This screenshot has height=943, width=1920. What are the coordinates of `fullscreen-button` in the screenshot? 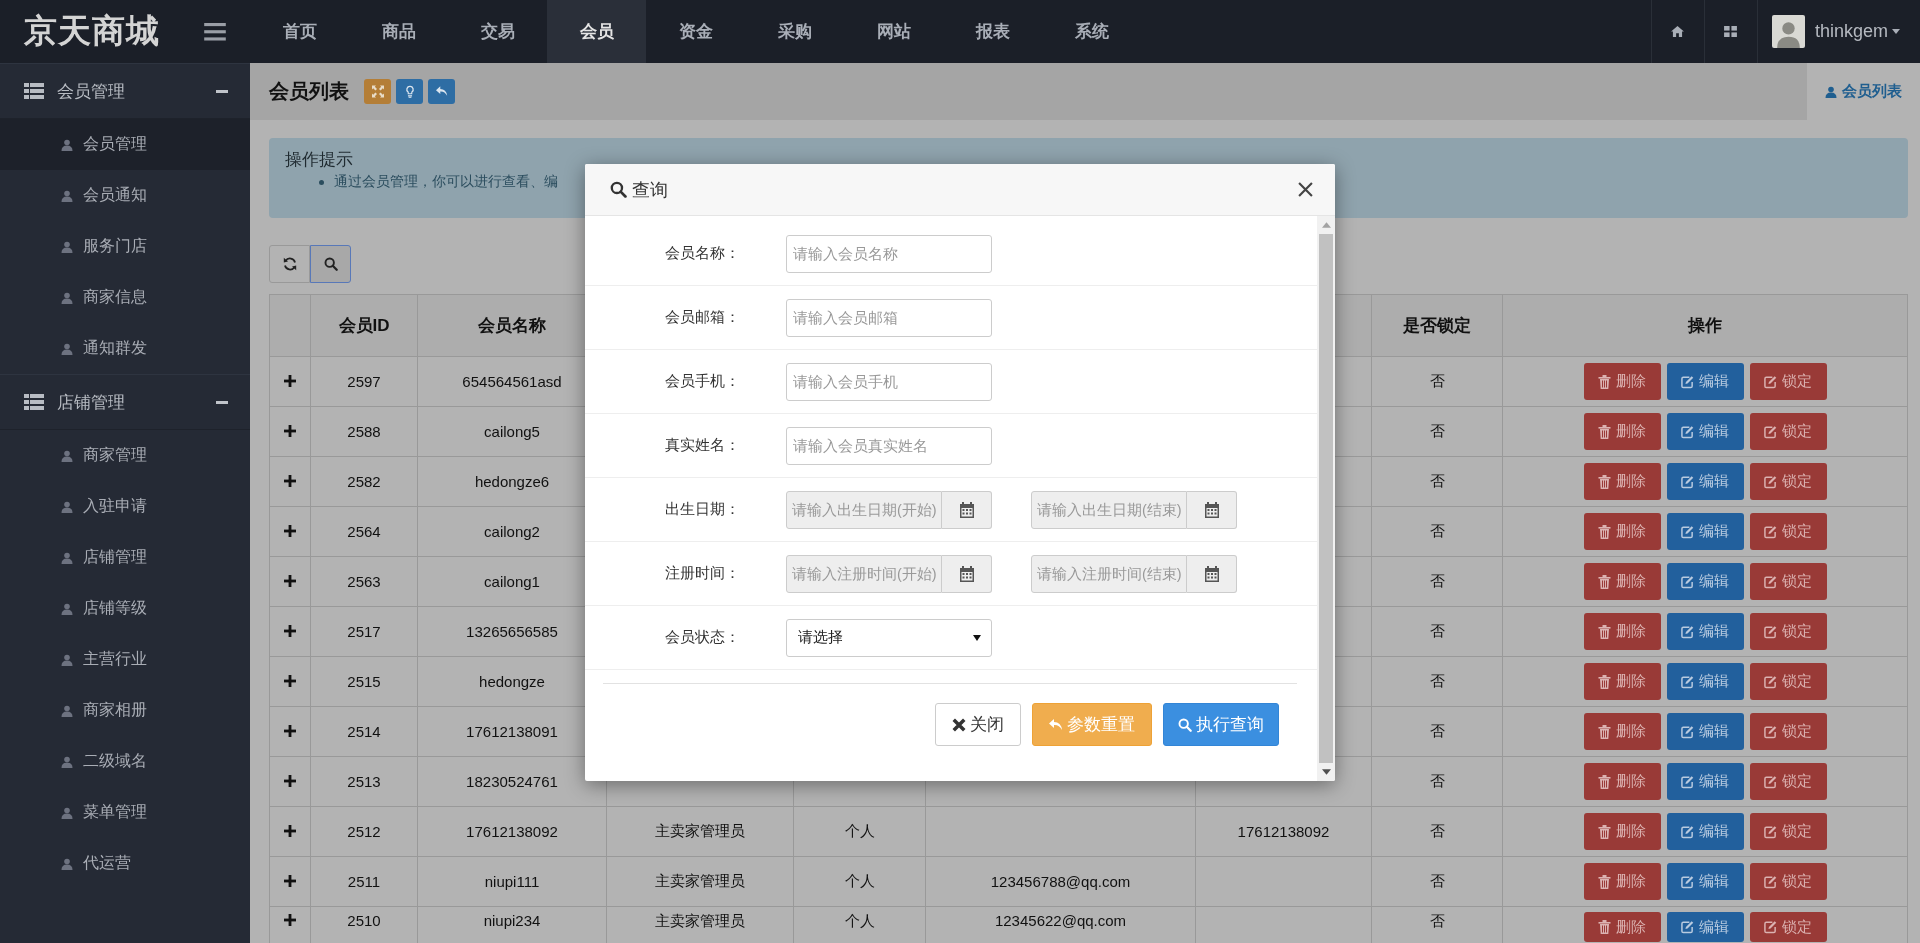 It's located at (377, 91).